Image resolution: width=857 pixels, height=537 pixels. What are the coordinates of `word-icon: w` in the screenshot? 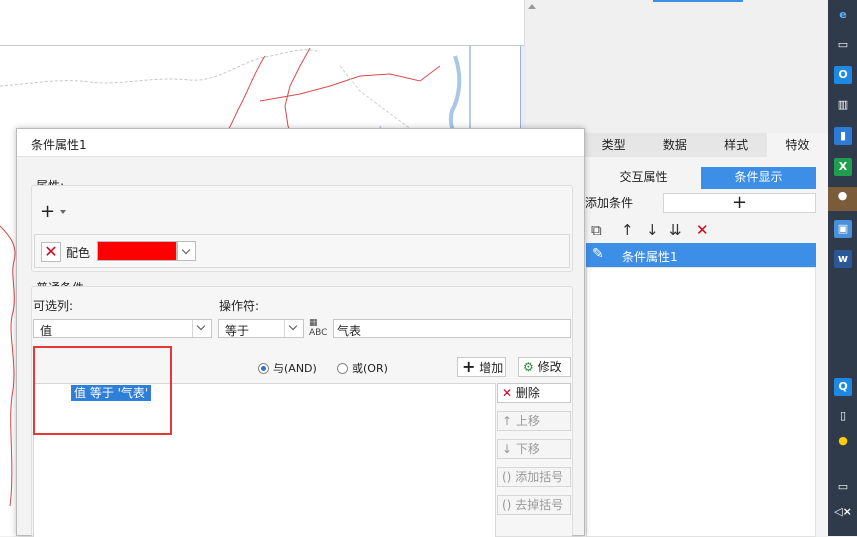 It's located at (843, 259).